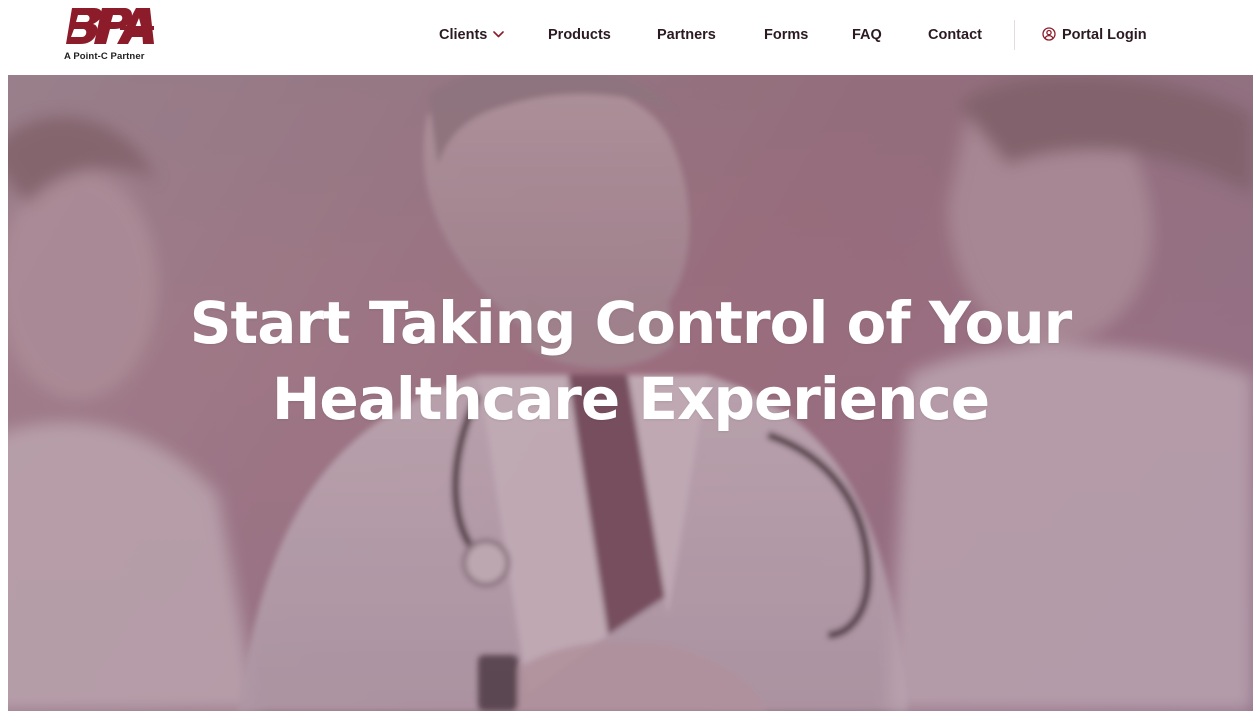 The width and height of the screenshot is (1253, 711). I want to click on chevron-down-icon, so click(499, 33).